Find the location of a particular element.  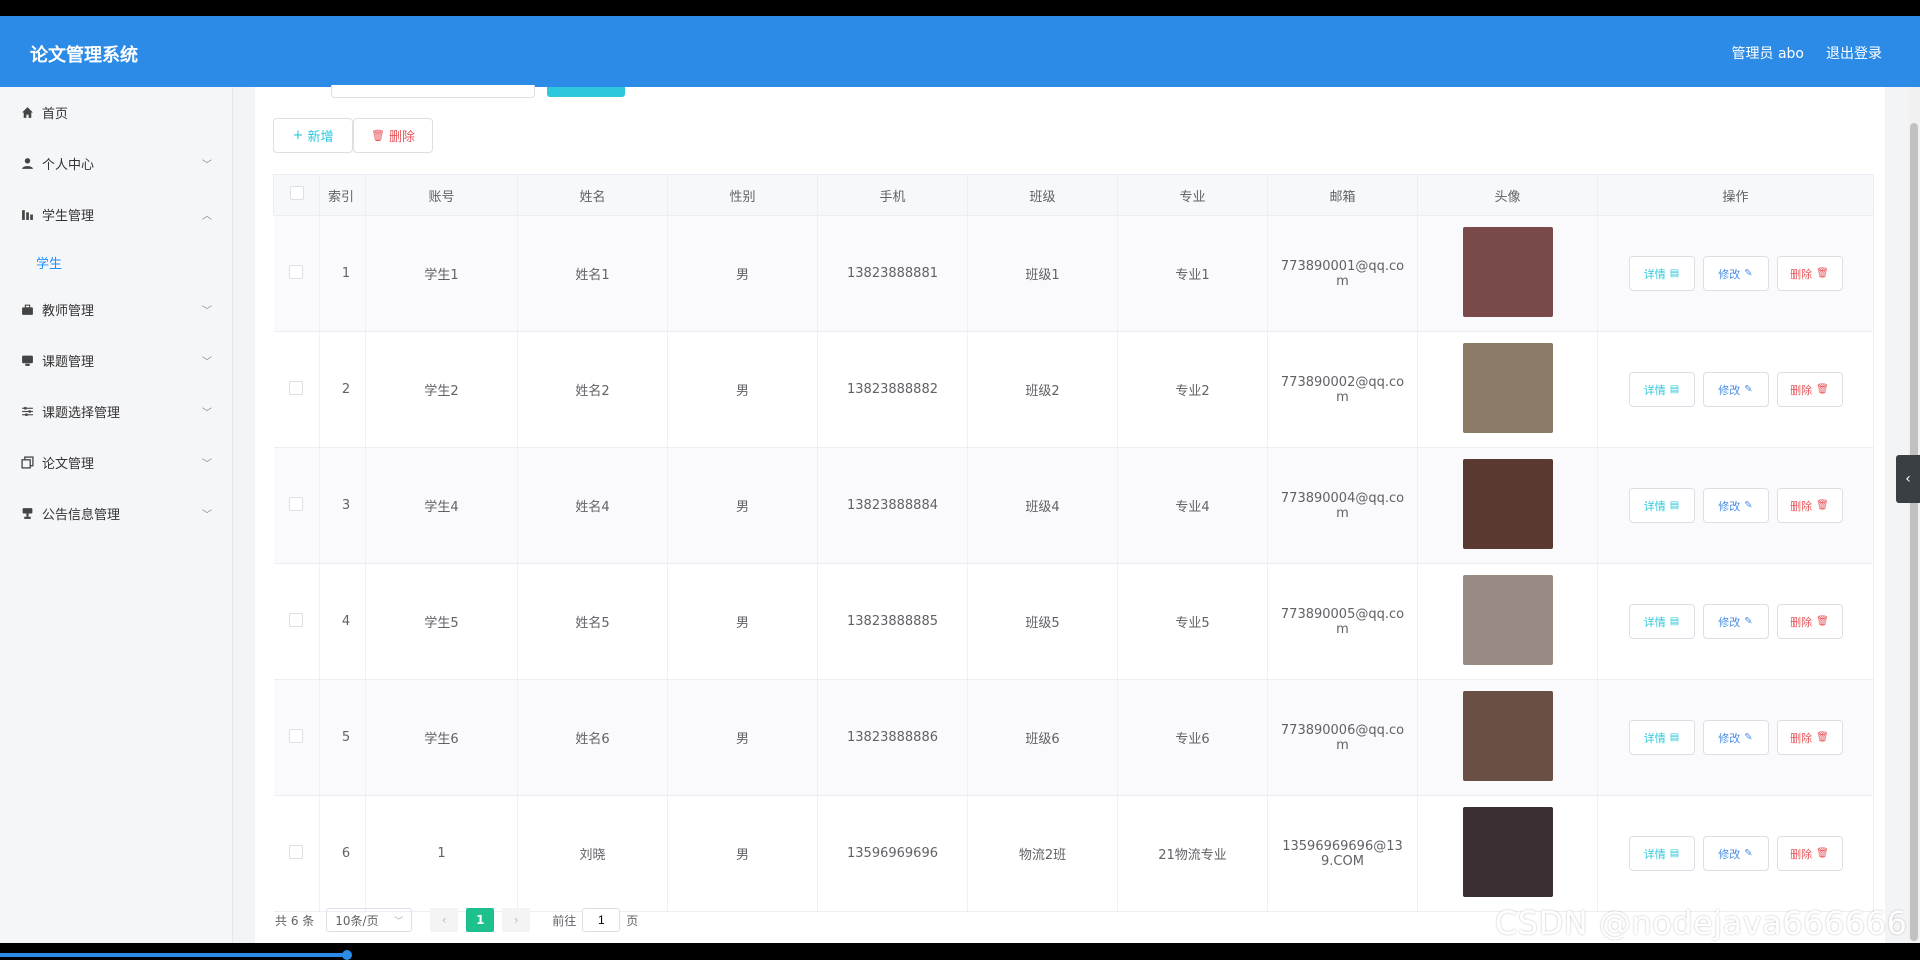

cell-account: 学生4 is located at coordinates (441, 505).